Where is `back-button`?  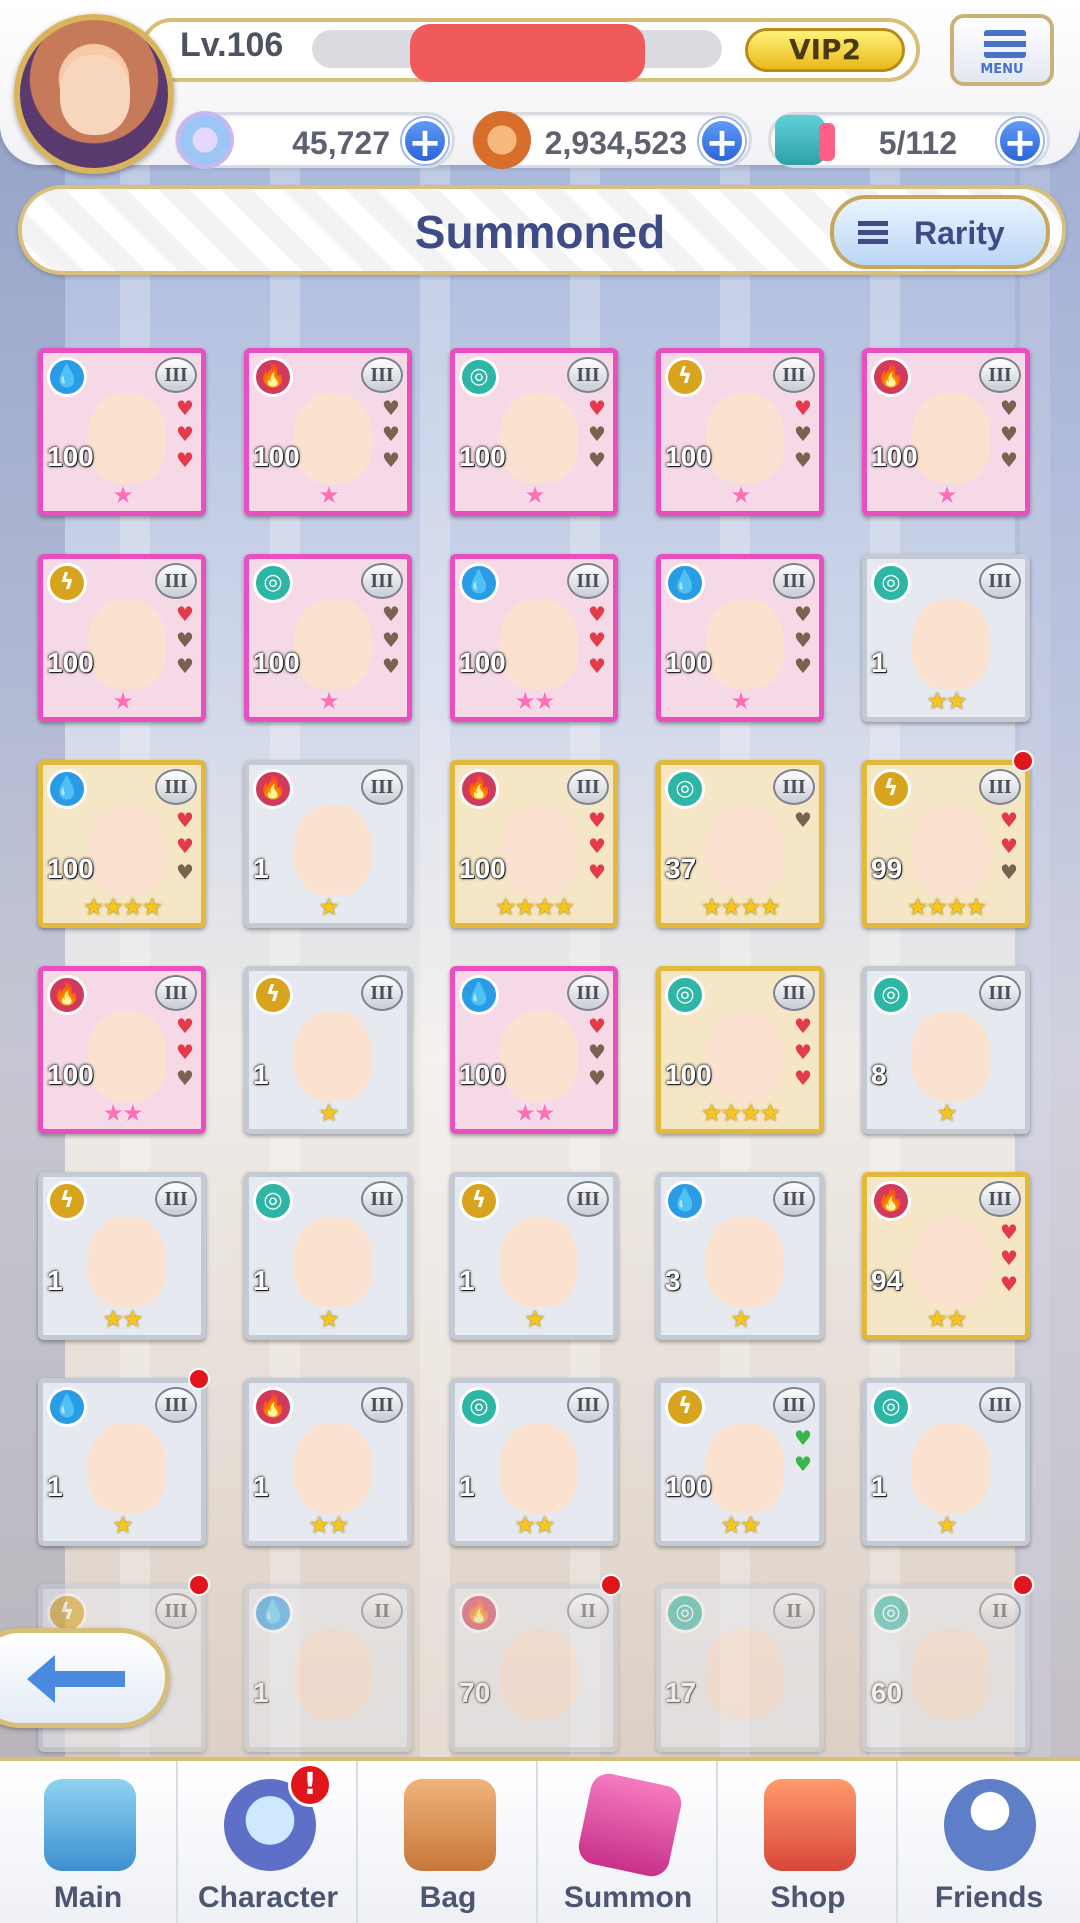
back-button is located at coordinates (85, 1678).